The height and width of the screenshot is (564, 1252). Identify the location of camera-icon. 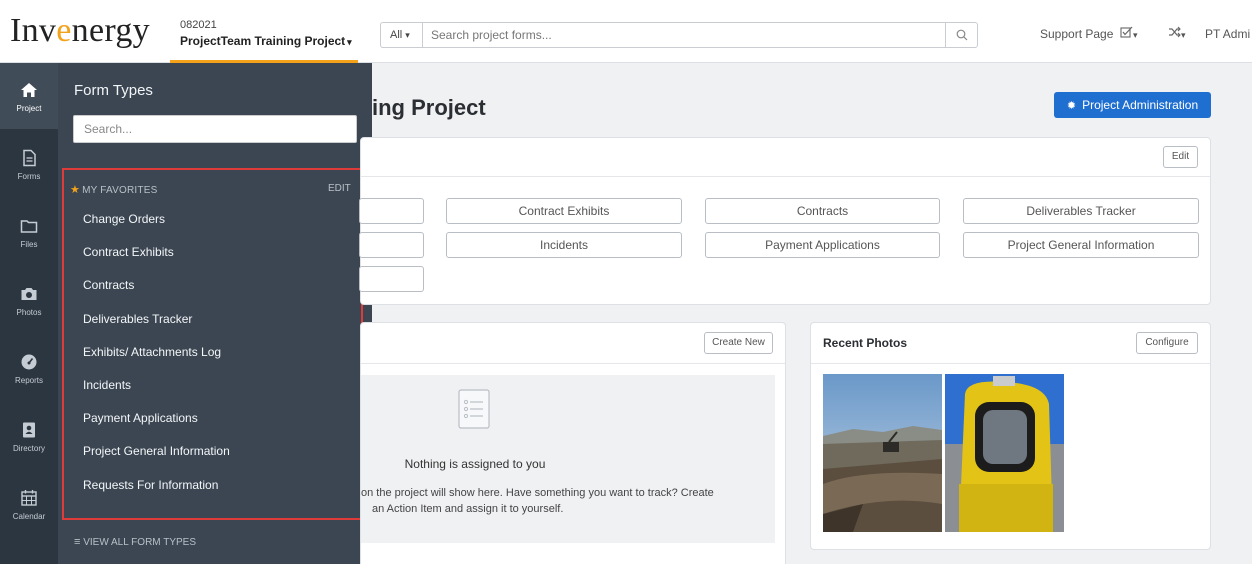
(29, 294).